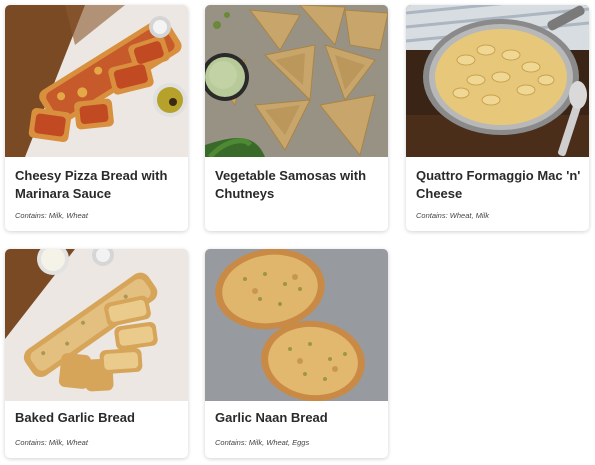 This screenshot has width=595, height=465. What do you see at coordinates (96, 325) in the screenshot?
I see `garlic-bread-image` at bounding box center [96, 325].